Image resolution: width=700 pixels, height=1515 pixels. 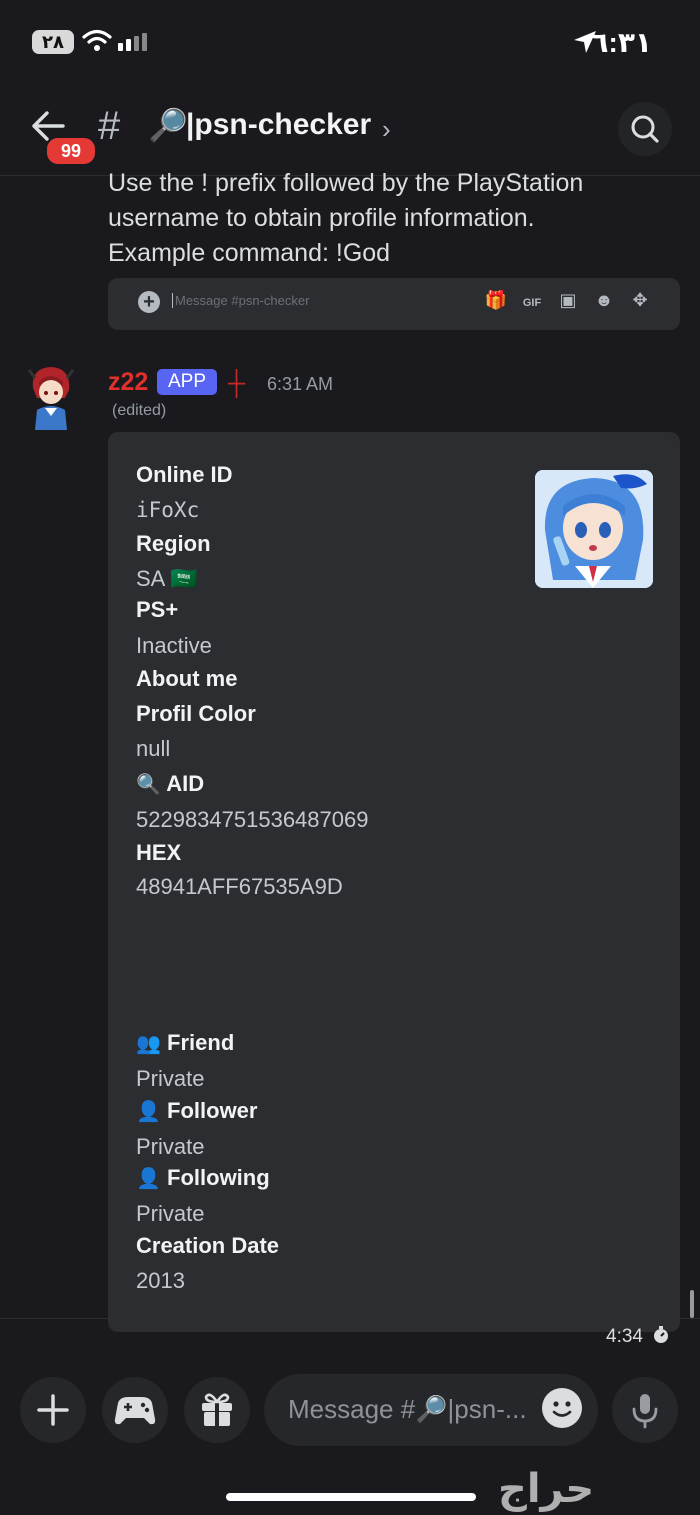 What do you see at coordinates (350, 1318) in the screenshot?
I see `divider` at bounding box center [350, 1318].